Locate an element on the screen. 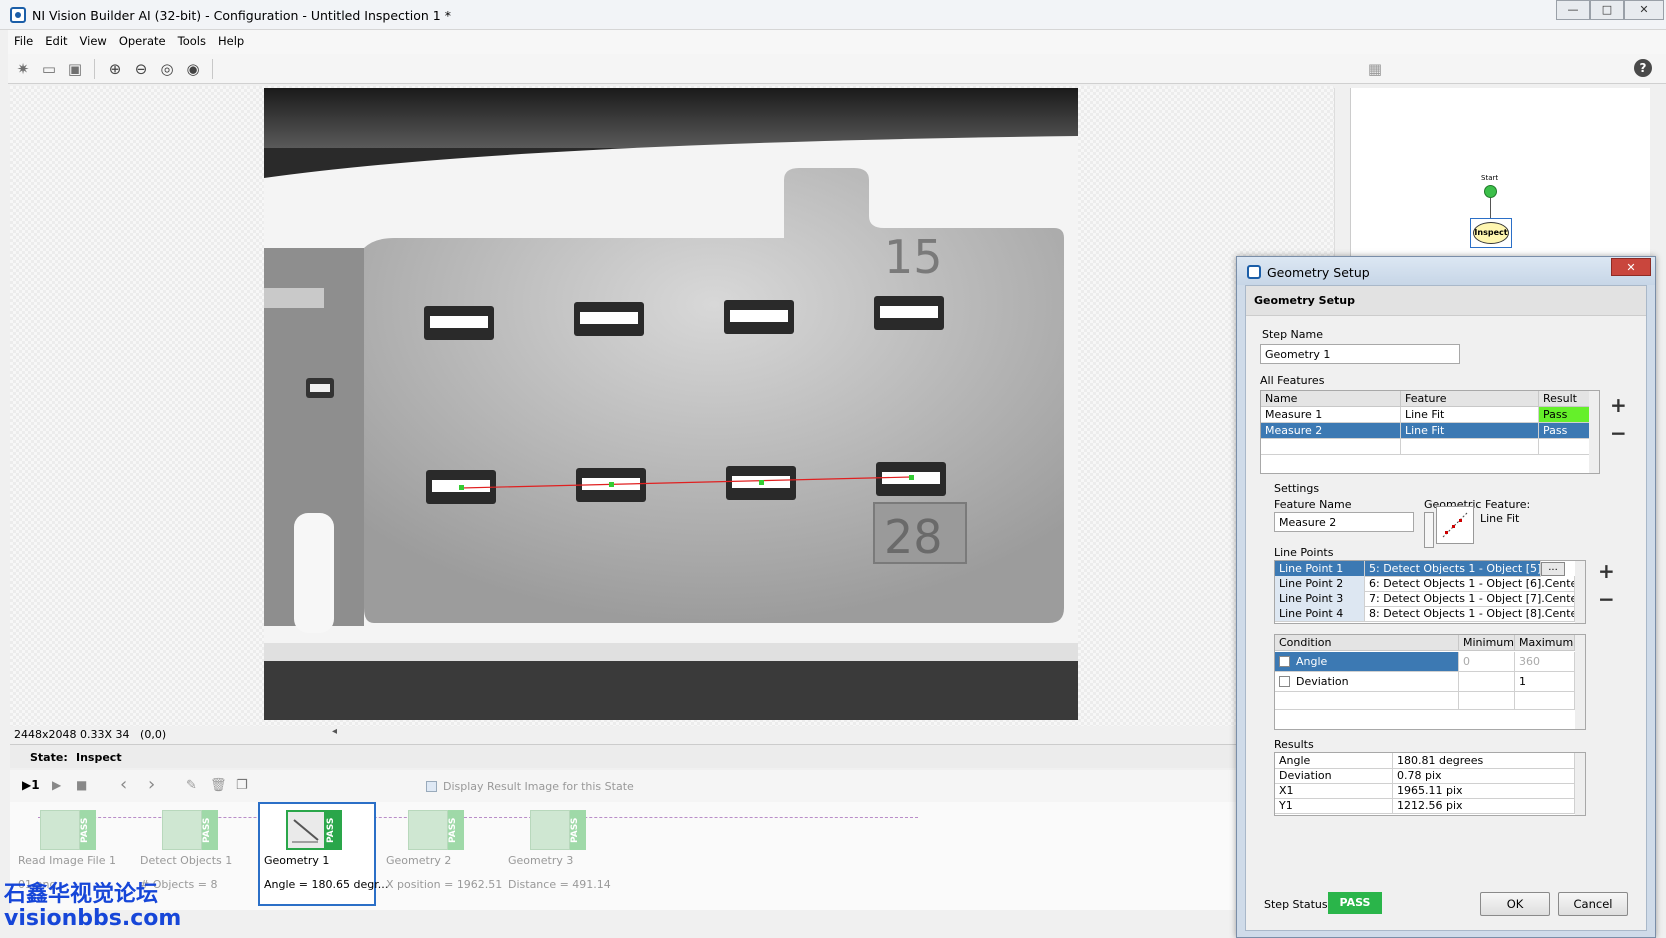 Image resolution: width=1666 pixels, height=938 pixels. zoom-actual-icon: ◉ is located at coordinates (193, 69).